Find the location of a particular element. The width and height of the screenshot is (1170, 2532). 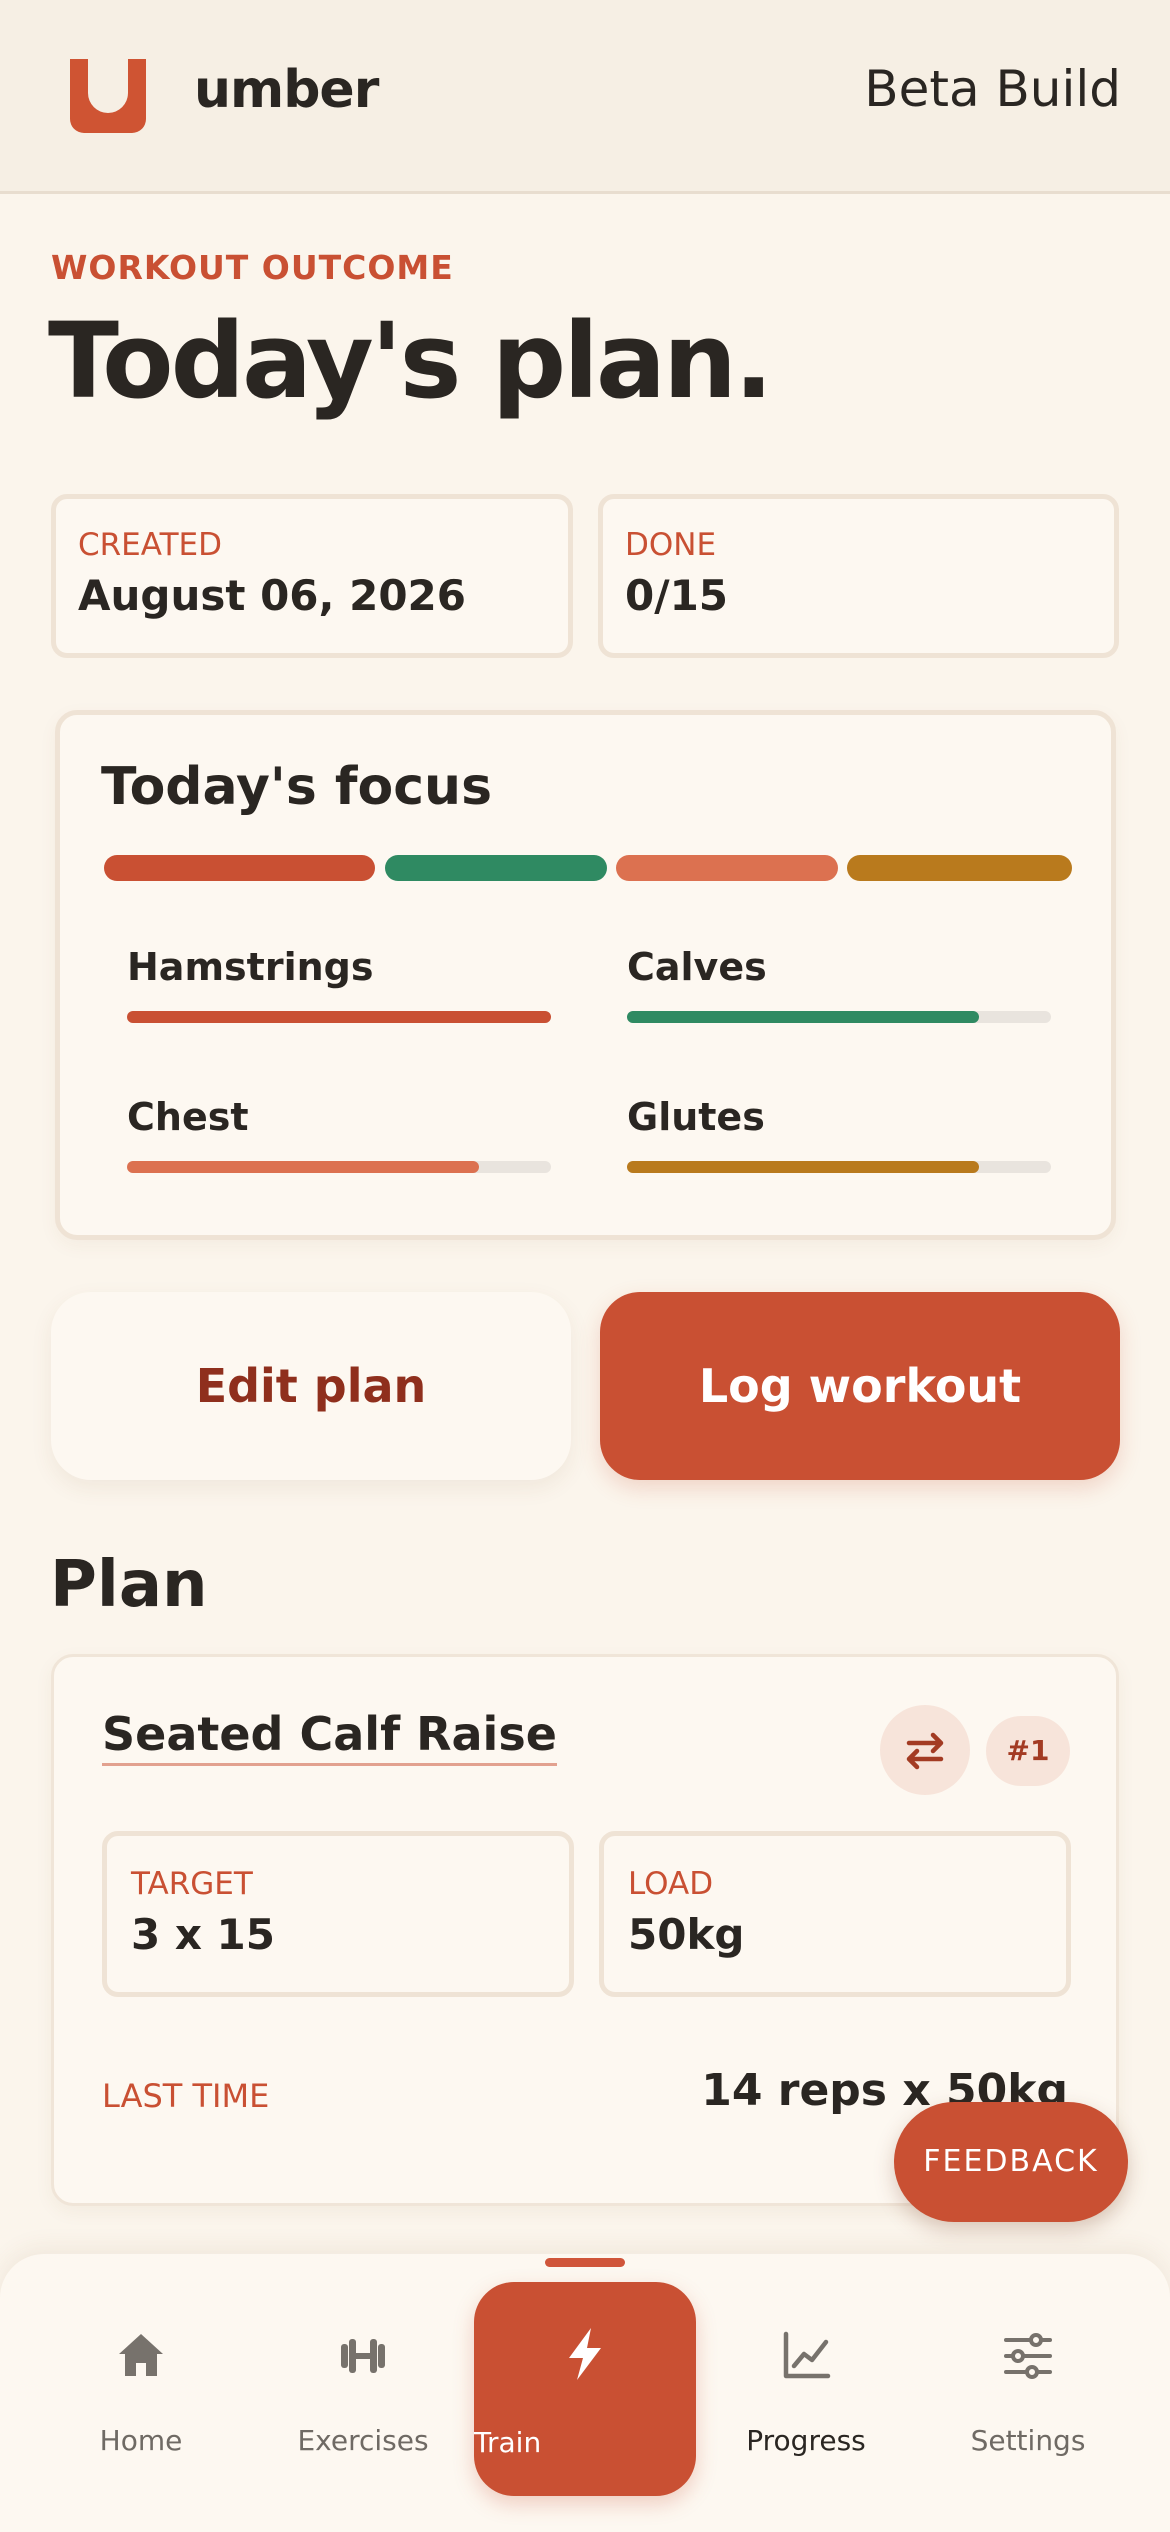

muscle-name: Chest is located at coordinates (188, 1117).